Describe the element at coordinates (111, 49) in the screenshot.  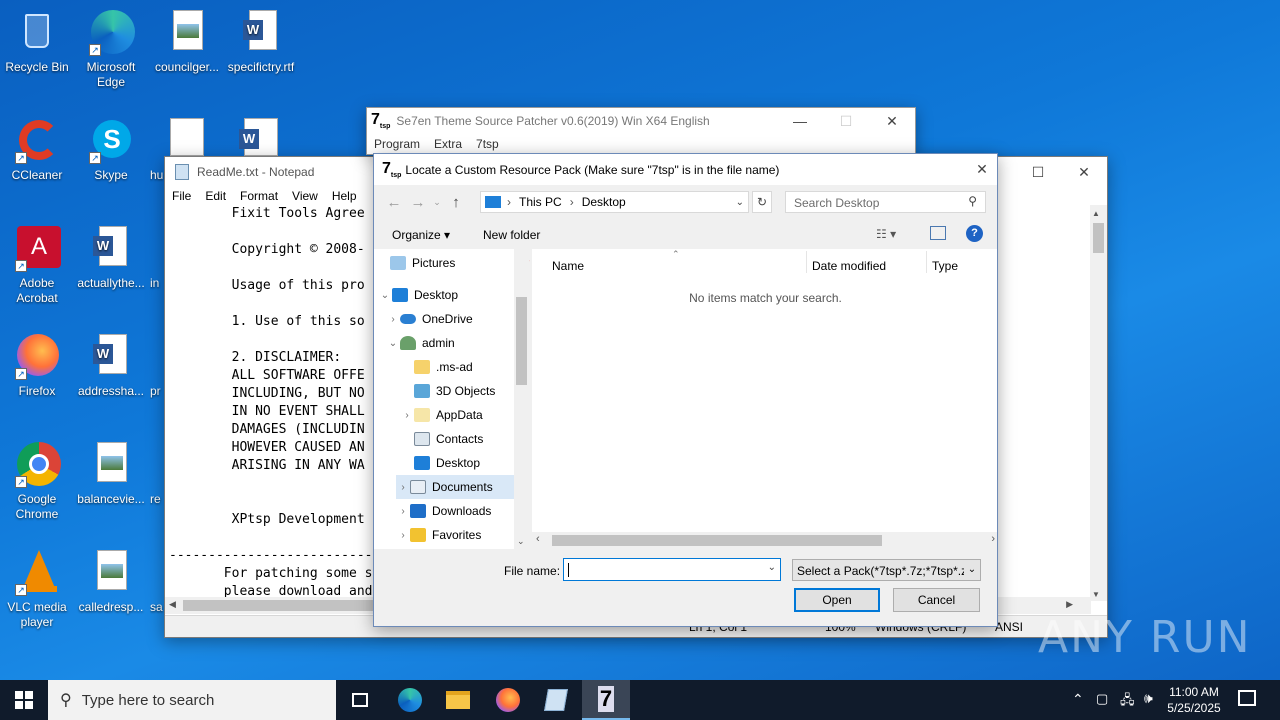
I see `desktop-icon-edge: ↗ Microsoft Edge` at that location.